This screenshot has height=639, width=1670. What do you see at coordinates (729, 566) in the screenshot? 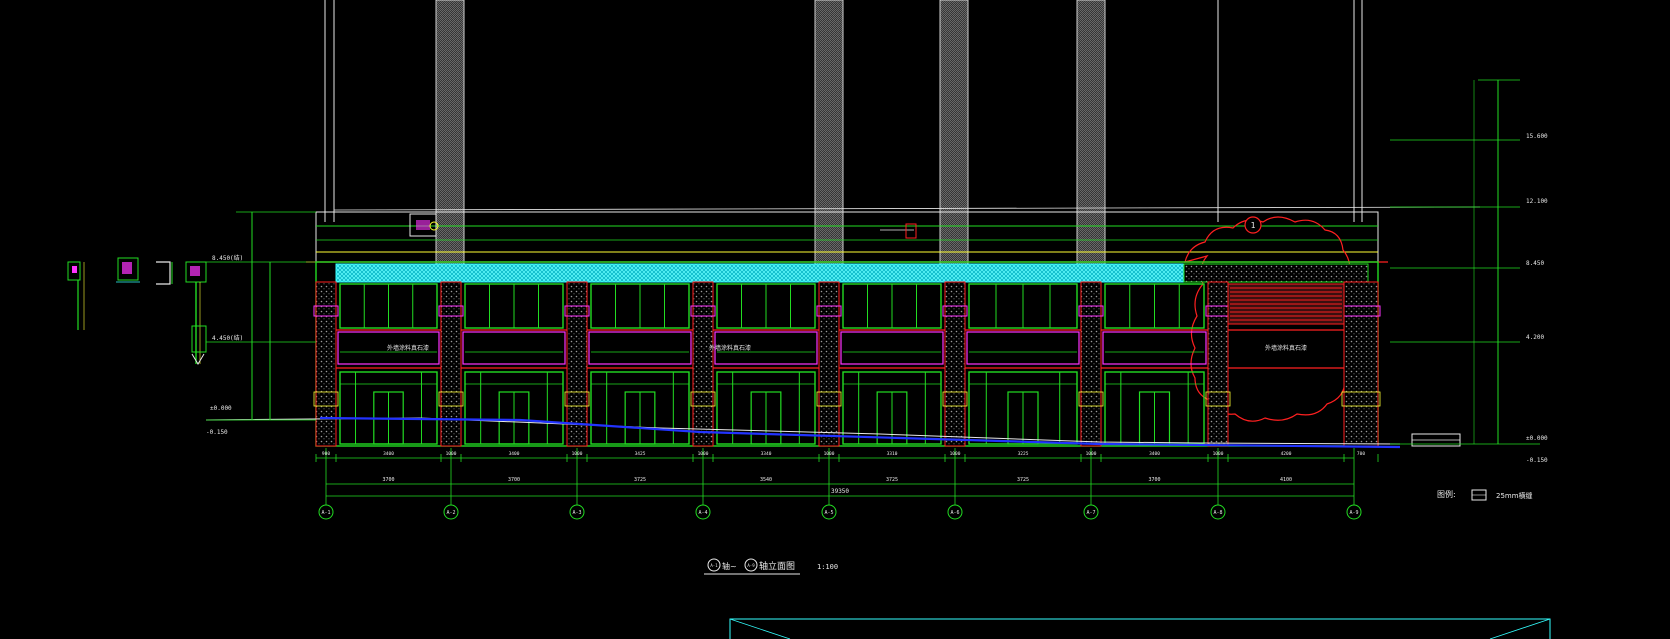
I see `title-axis-sep: 轴~` at bounding box center [729, 566].